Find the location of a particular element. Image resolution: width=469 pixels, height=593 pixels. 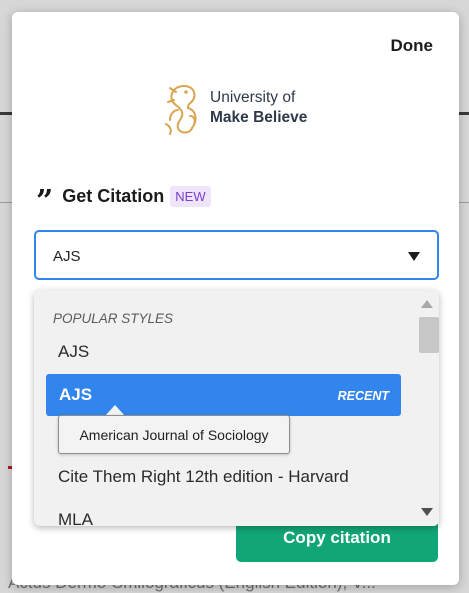

dropdown-scrollbar is located at coordinates (427, 408).